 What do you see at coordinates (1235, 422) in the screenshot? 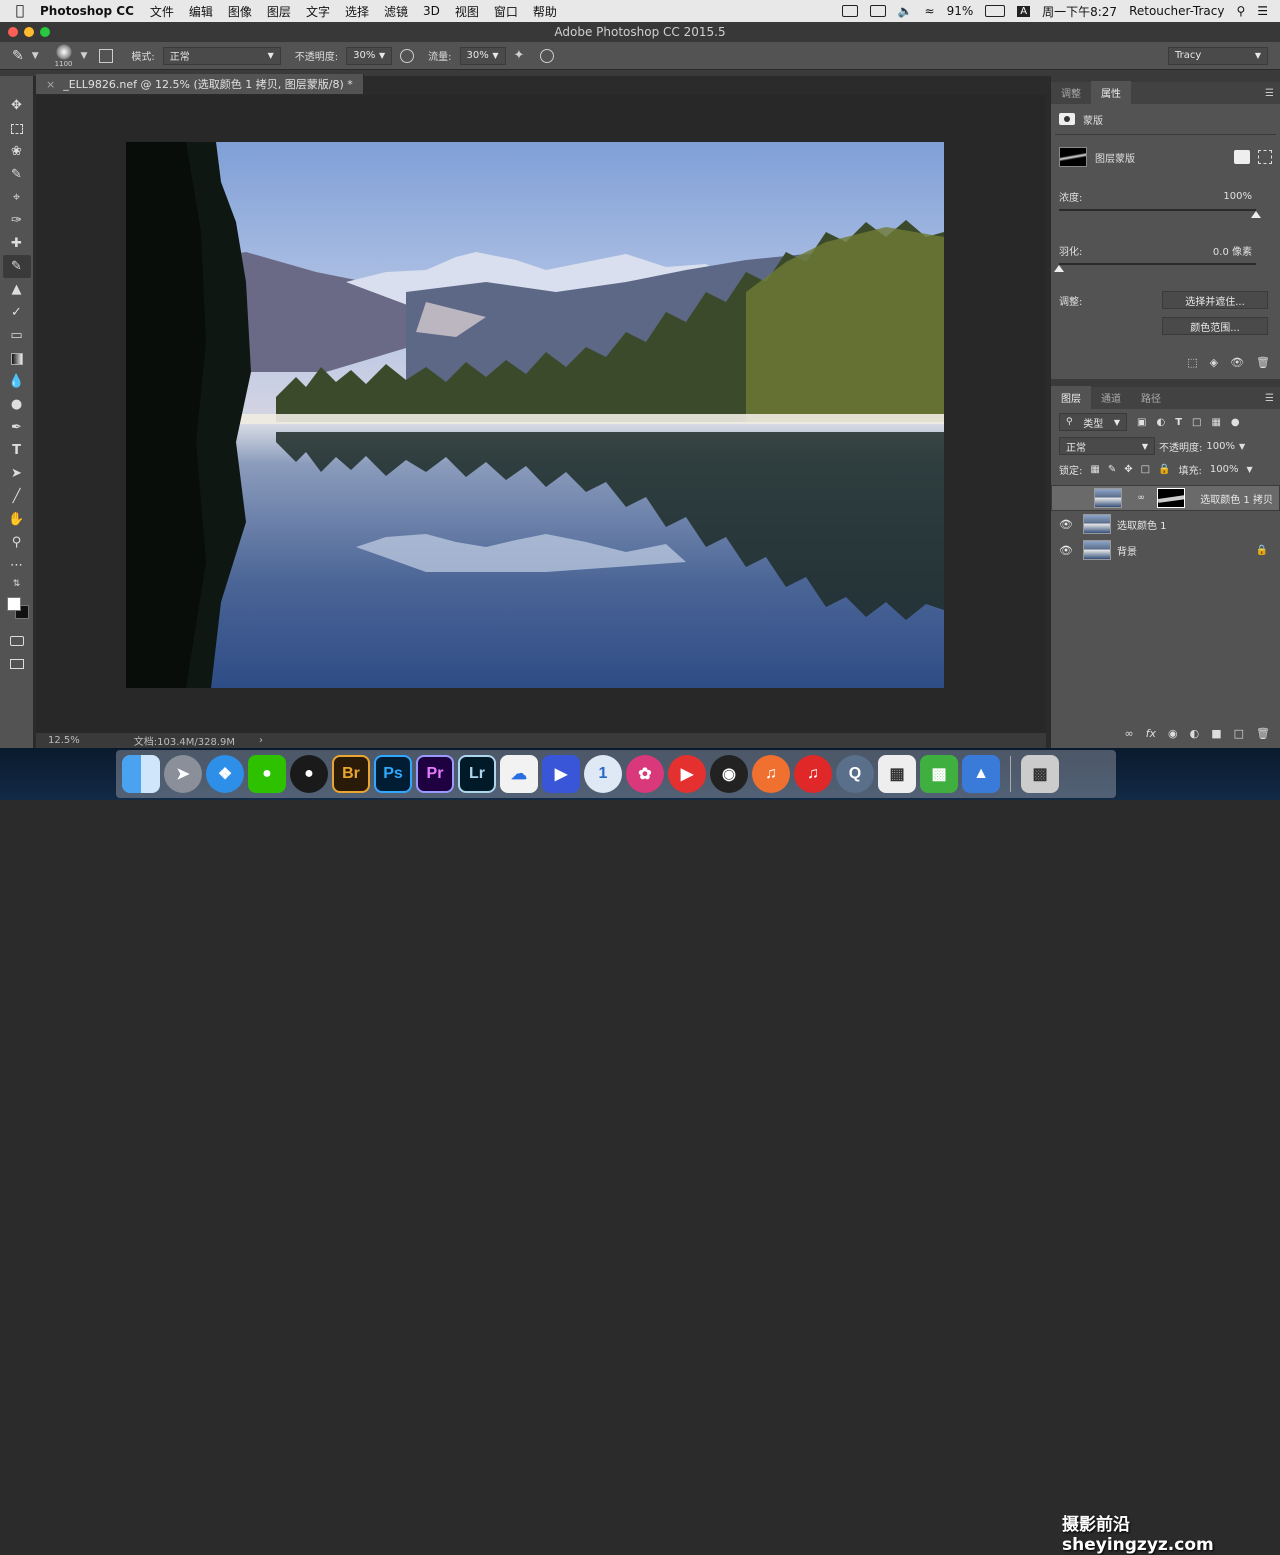
I see `filter-toggle-icon: ●` at bounding box center [1235, 422].